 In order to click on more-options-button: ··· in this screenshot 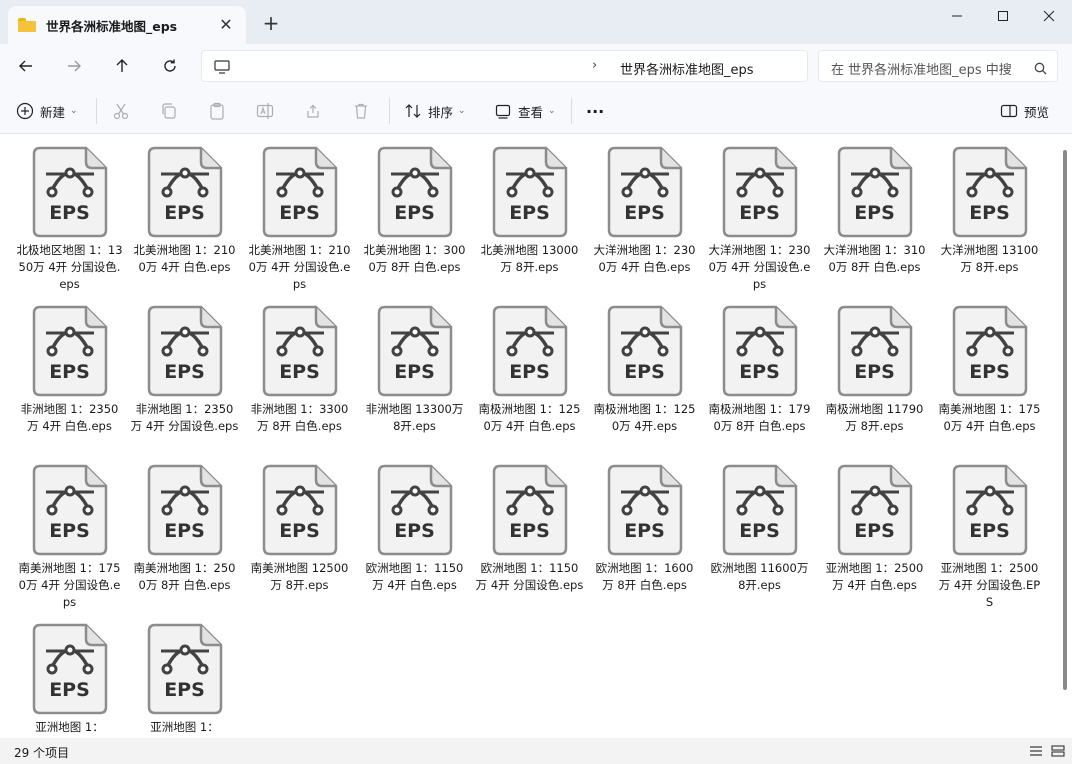, I will do `click(595, 111)`.